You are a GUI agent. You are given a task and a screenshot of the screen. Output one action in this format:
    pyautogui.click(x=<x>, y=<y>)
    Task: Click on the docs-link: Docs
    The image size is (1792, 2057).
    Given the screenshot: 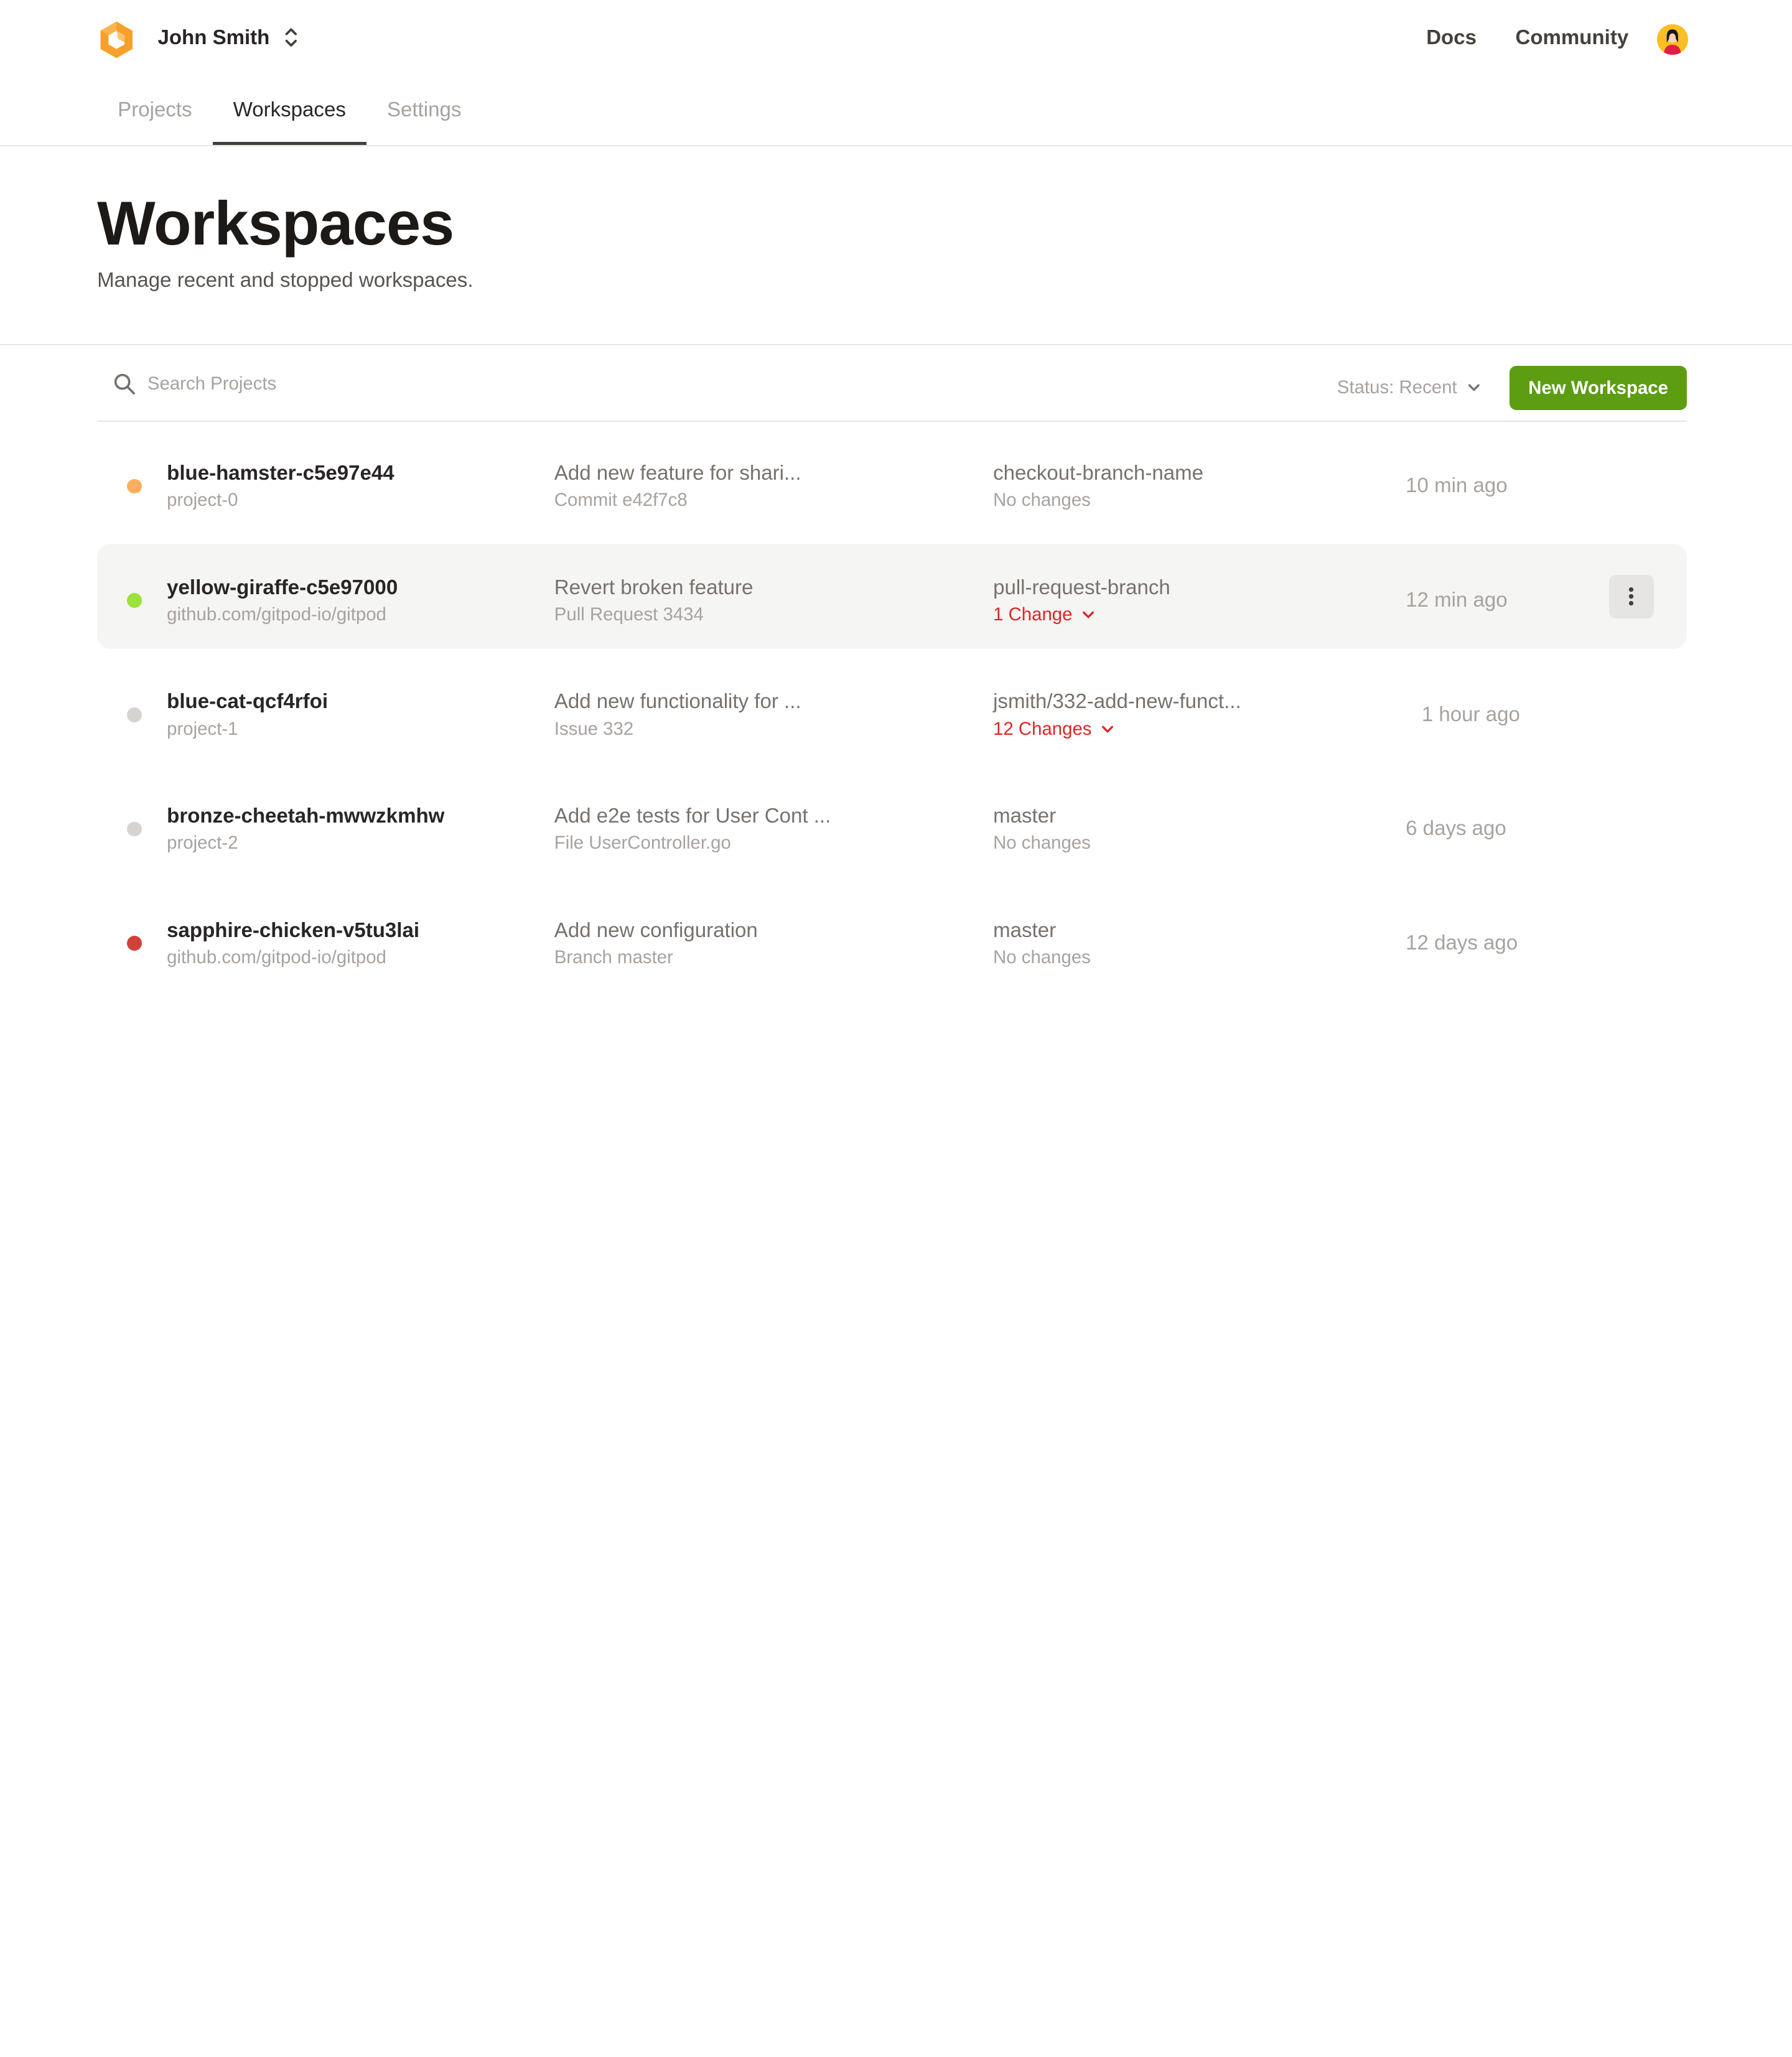 What is the action you would take?
    pyautogui.click(x=1452, y=38)
    